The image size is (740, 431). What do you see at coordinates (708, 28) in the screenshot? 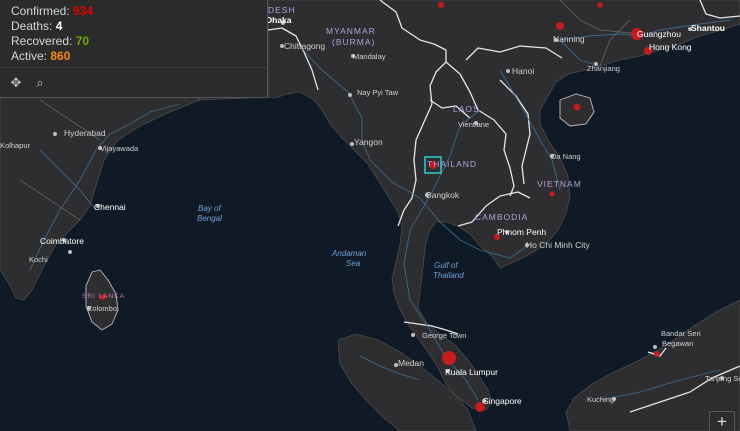
I see `label-shantou: Shantou` at bounding box center [708, 28].